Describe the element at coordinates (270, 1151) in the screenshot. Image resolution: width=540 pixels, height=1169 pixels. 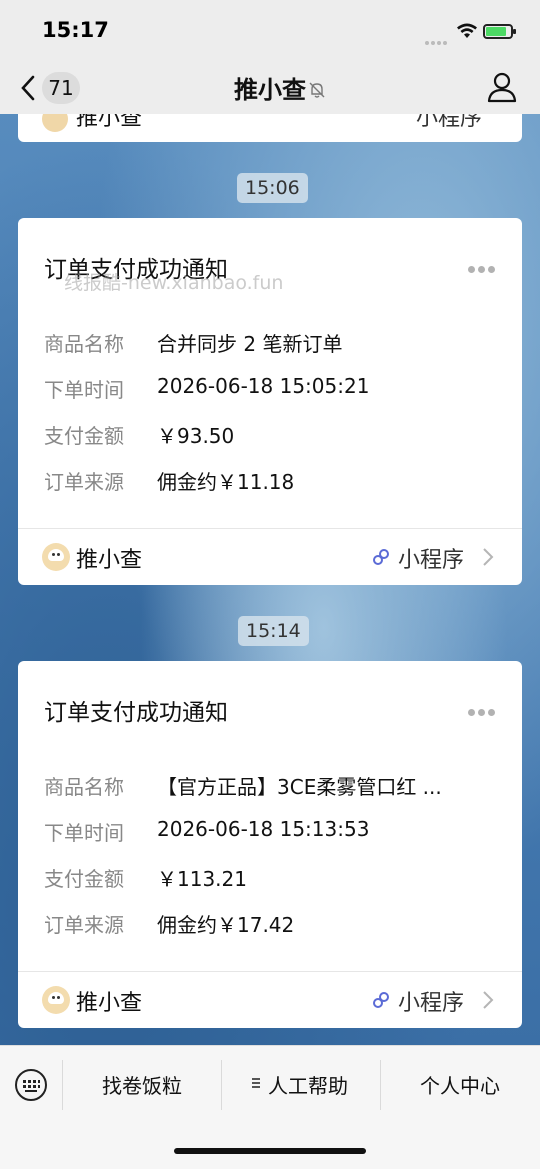
I see `home-indicator` at that location.